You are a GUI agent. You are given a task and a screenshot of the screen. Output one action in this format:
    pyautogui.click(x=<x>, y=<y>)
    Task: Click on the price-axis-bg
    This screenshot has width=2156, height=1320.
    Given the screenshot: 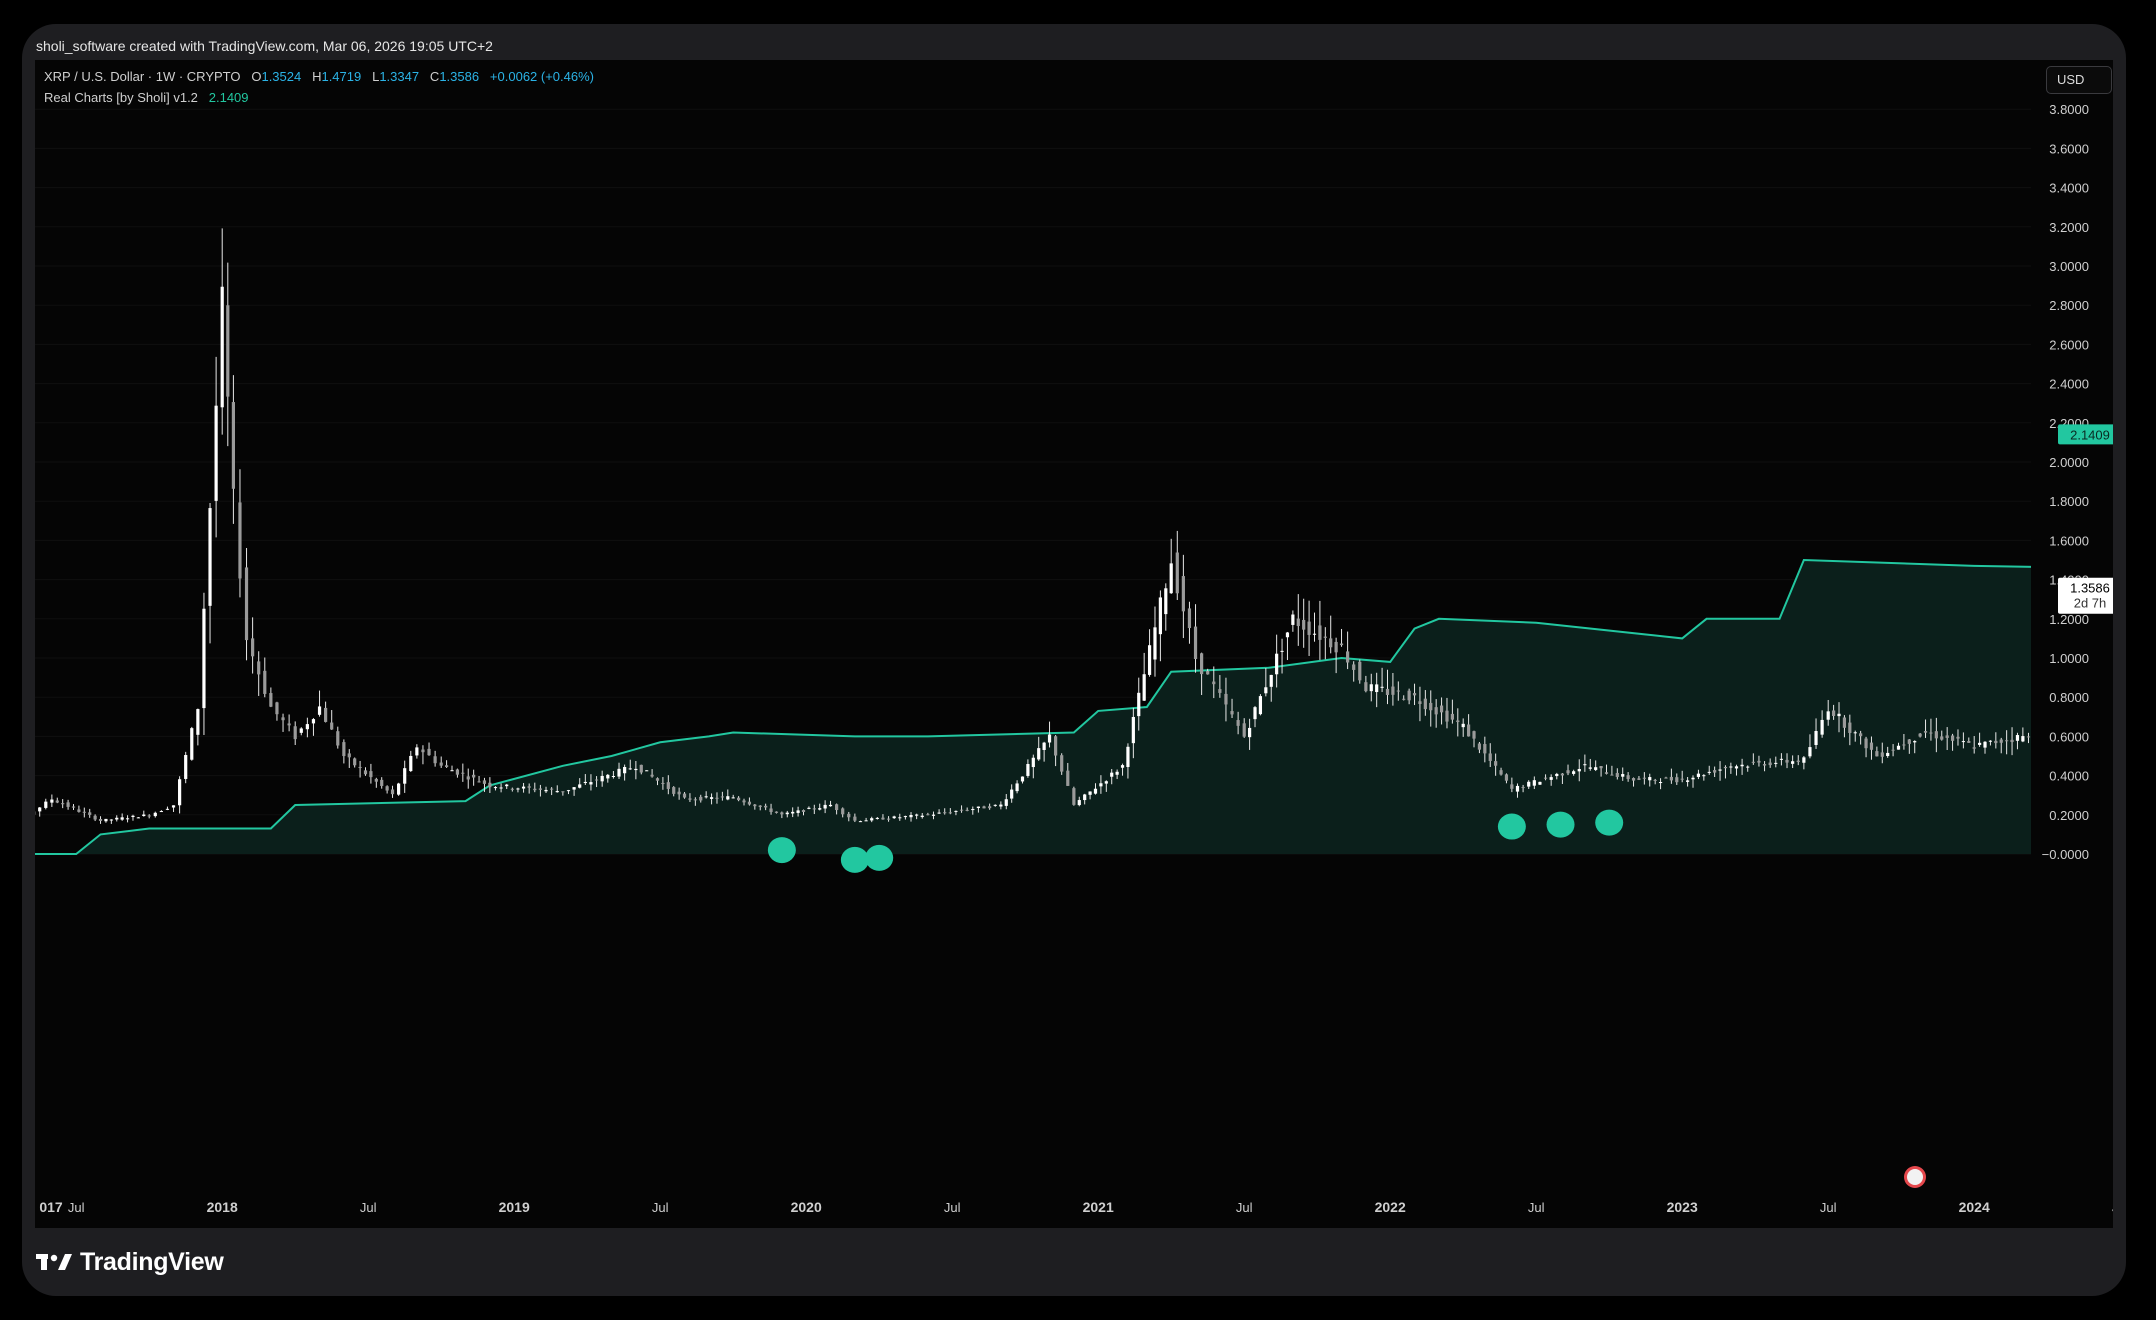 What is the action you would take?
    pyautogui.click(x=2072, y=644)
    